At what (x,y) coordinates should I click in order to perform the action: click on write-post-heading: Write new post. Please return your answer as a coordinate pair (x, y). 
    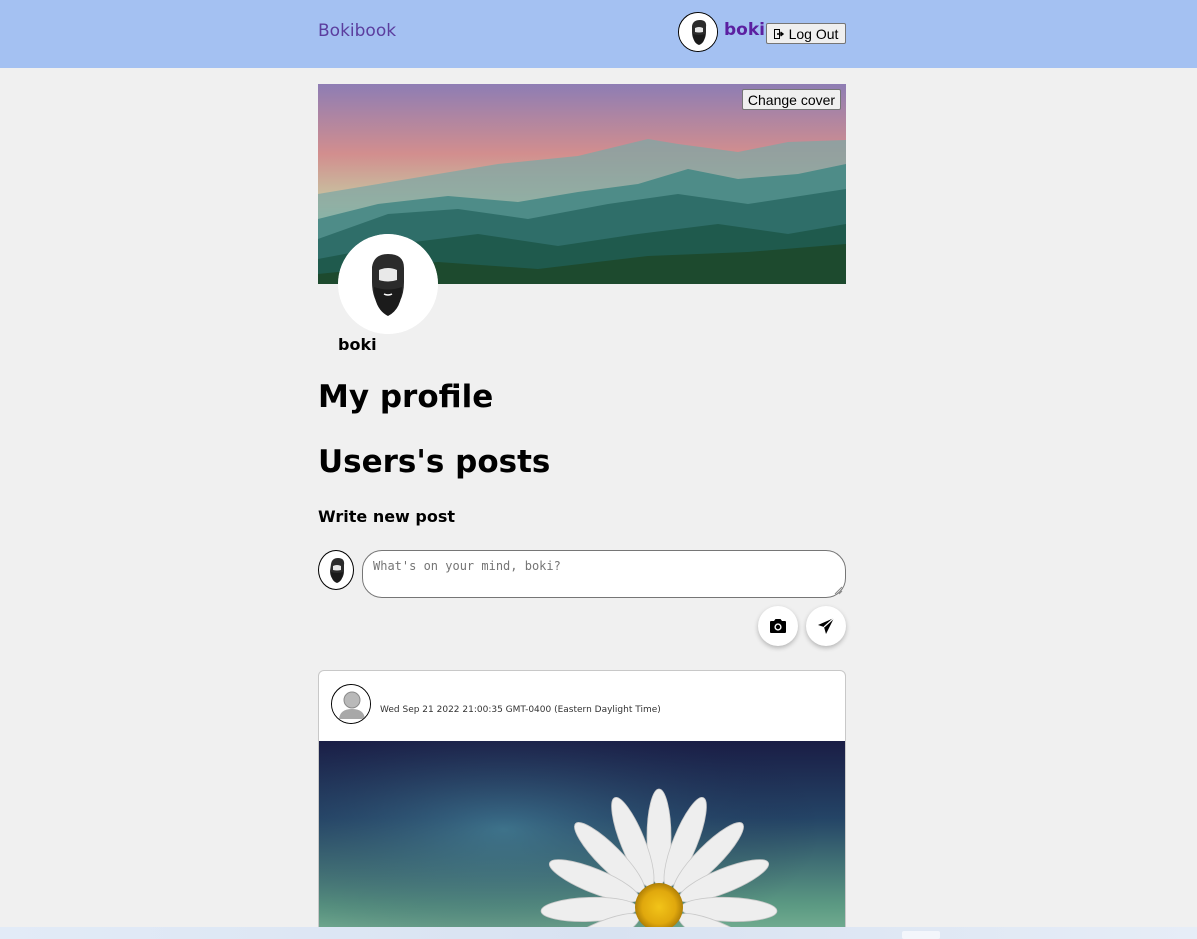
    Looking at the image, I should click on (387, 516).